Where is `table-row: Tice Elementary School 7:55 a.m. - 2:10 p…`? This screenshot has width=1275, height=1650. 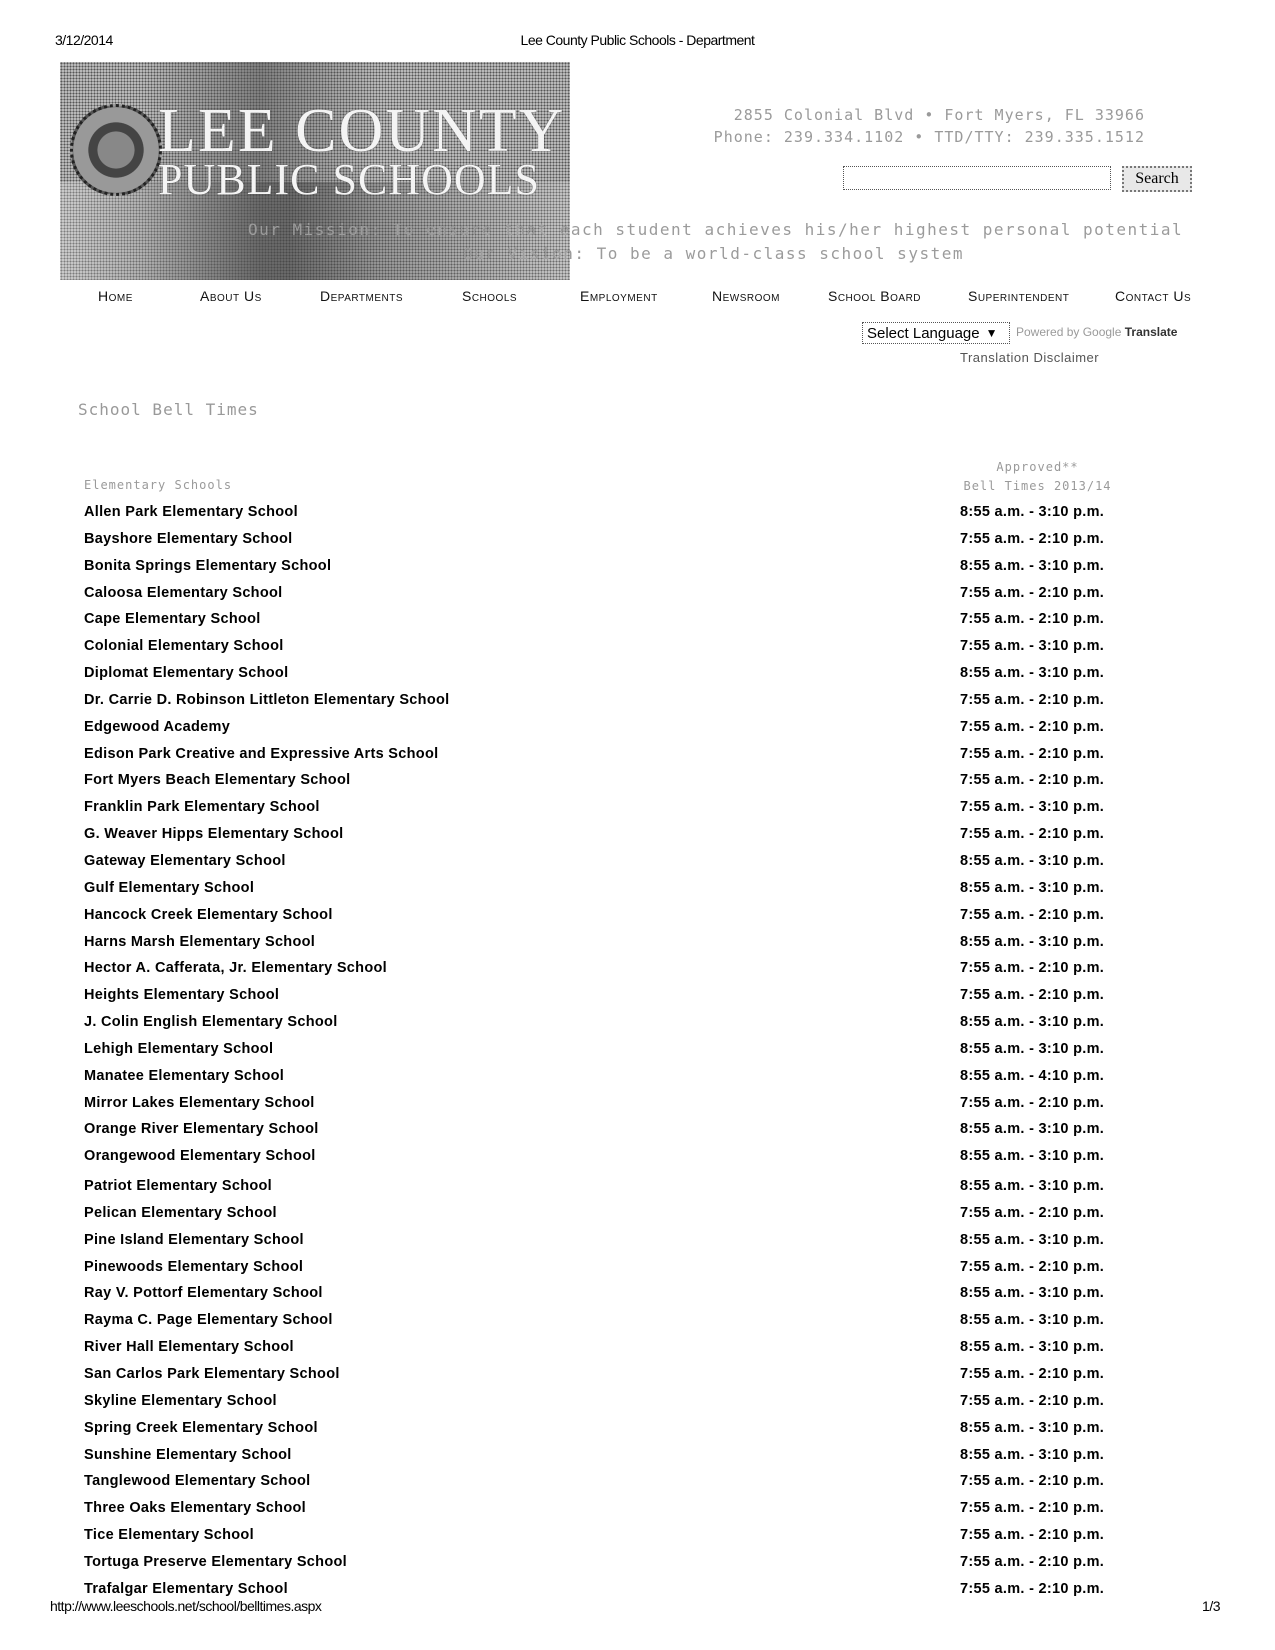 table-row: Tice Elementary School 7:55 a.m. - 2:10 p… is located at coordinates (604, 1540).